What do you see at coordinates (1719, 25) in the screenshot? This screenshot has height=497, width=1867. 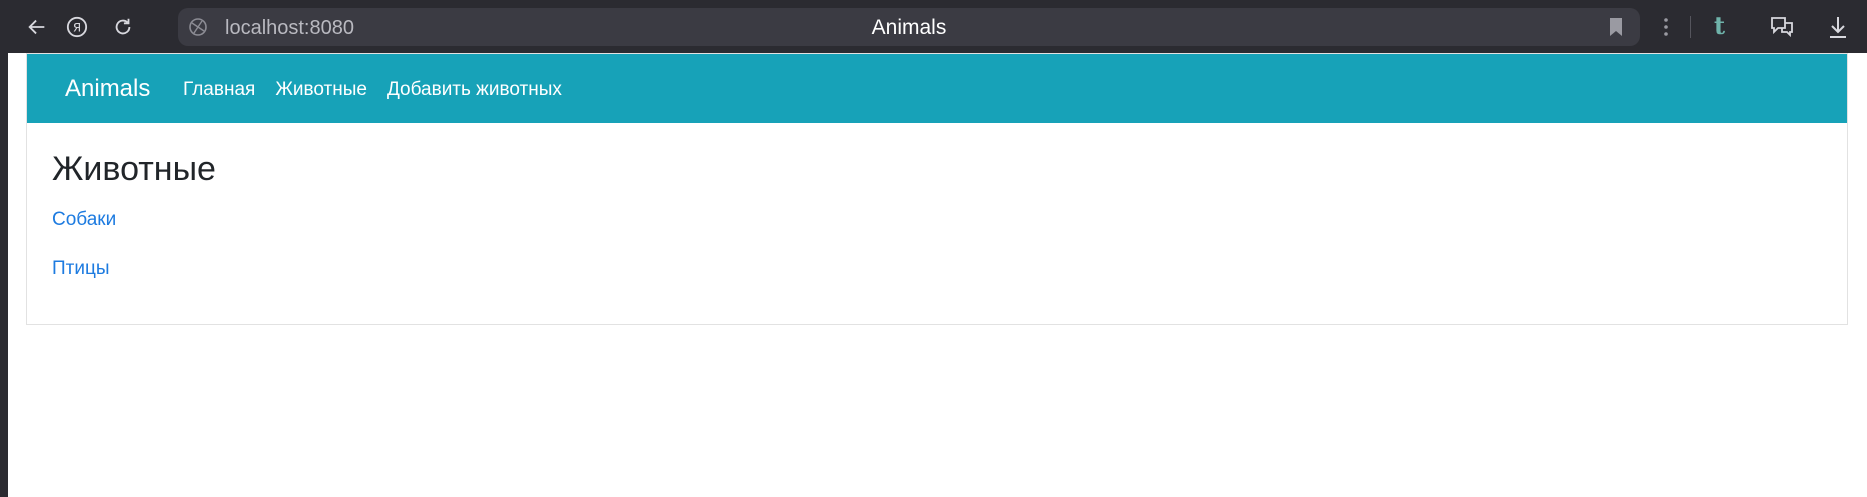 I see `extension-t-icon: t` at bounding box center [1719, 25].